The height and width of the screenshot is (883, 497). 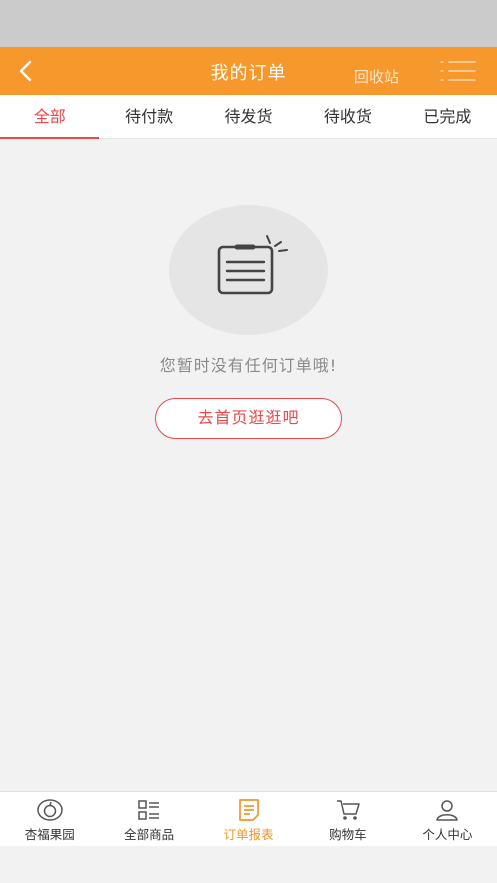 I want to click on go-home-button: 去首页逛逛吧, so click(x=248, y=418).